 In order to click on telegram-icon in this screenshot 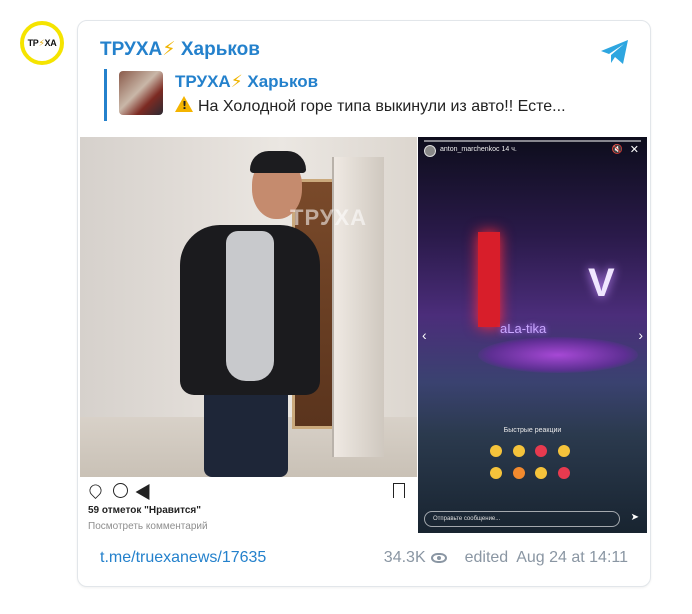, I will do `click(615, 52)`.